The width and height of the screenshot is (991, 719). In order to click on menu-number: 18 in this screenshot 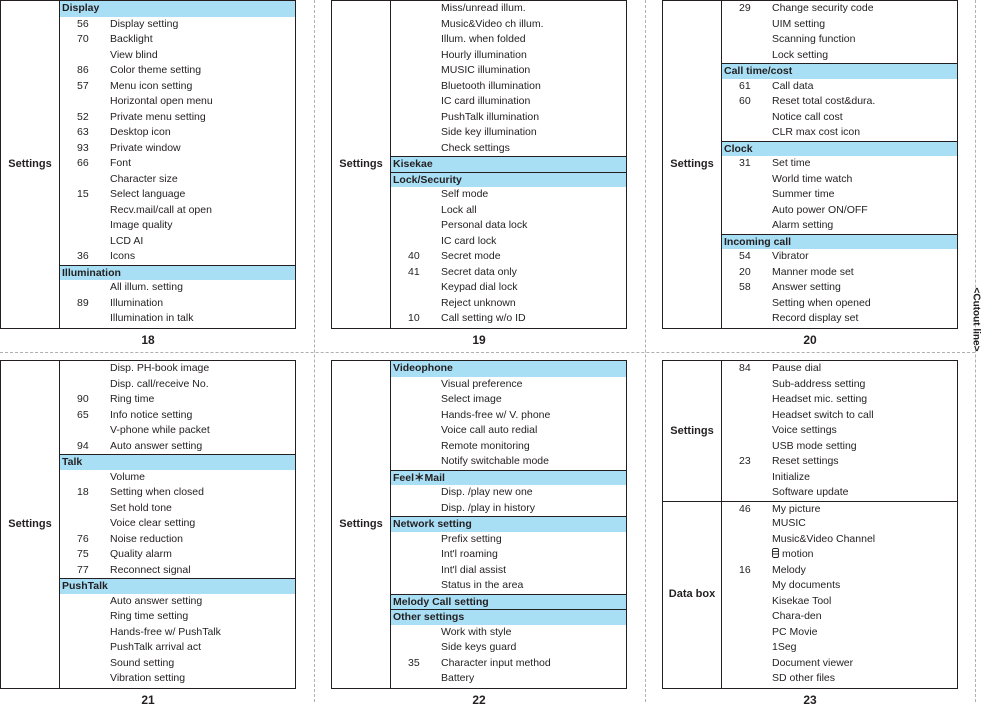, I will do `click(83, 492)`.